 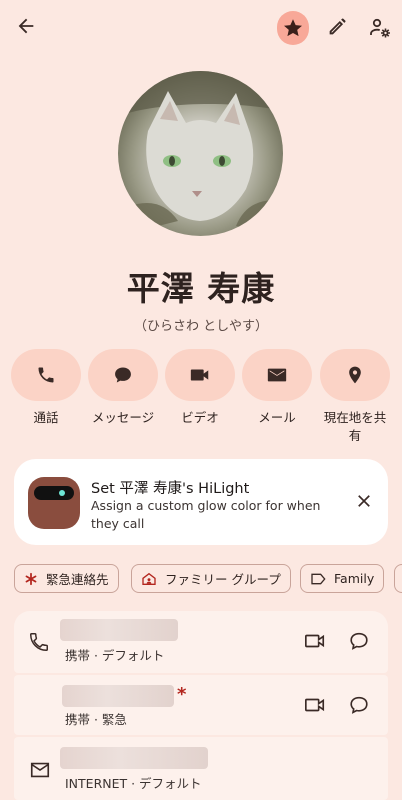 I want to click on dismiss-button, so click(x=364, y=501).